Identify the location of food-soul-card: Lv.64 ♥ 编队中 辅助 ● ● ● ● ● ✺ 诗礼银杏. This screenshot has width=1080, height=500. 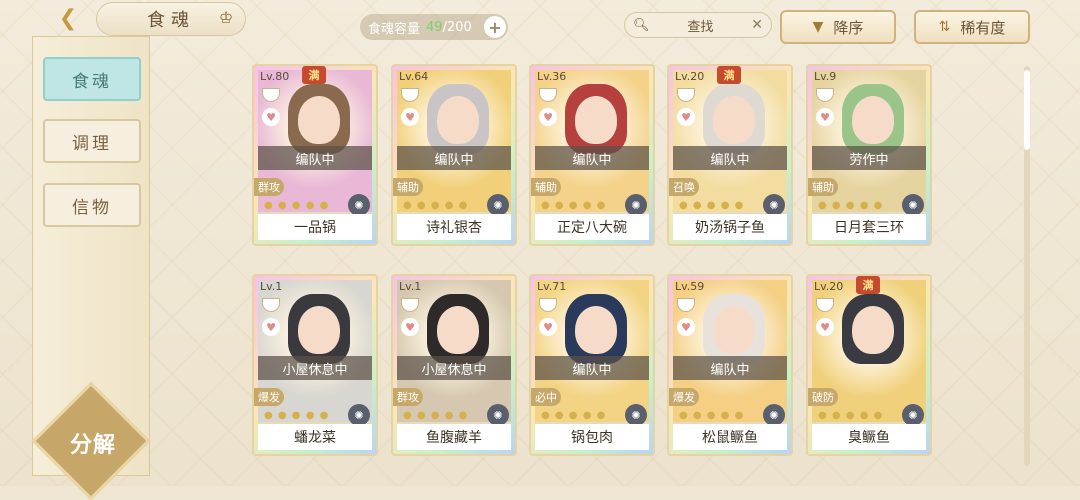
(454, 155).